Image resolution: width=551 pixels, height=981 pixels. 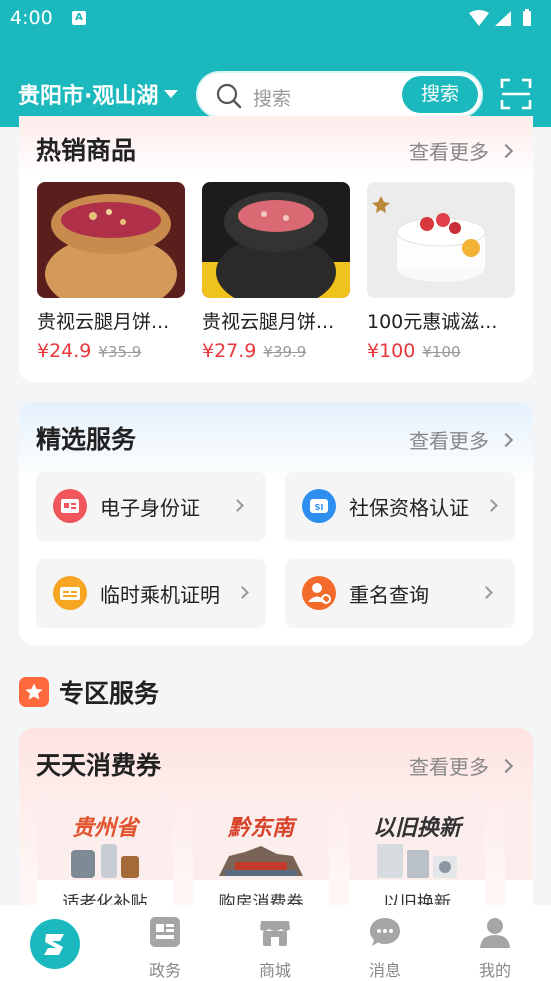 I want to click on coupons-title: 天天消费券, so click(x=99, y=765).